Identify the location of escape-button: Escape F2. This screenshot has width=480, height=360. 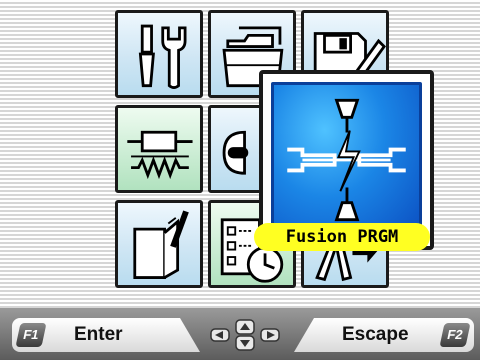
(384, 335).